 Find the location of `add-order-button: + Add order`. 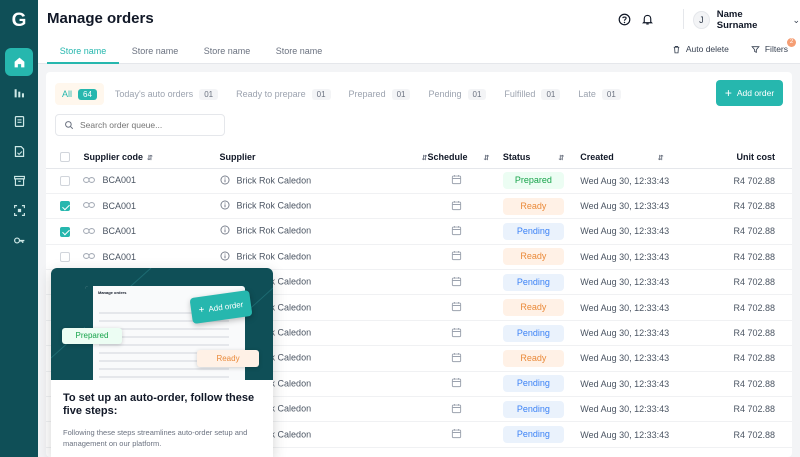

add-order-button: + Add order is located at coordinates (749, 93).